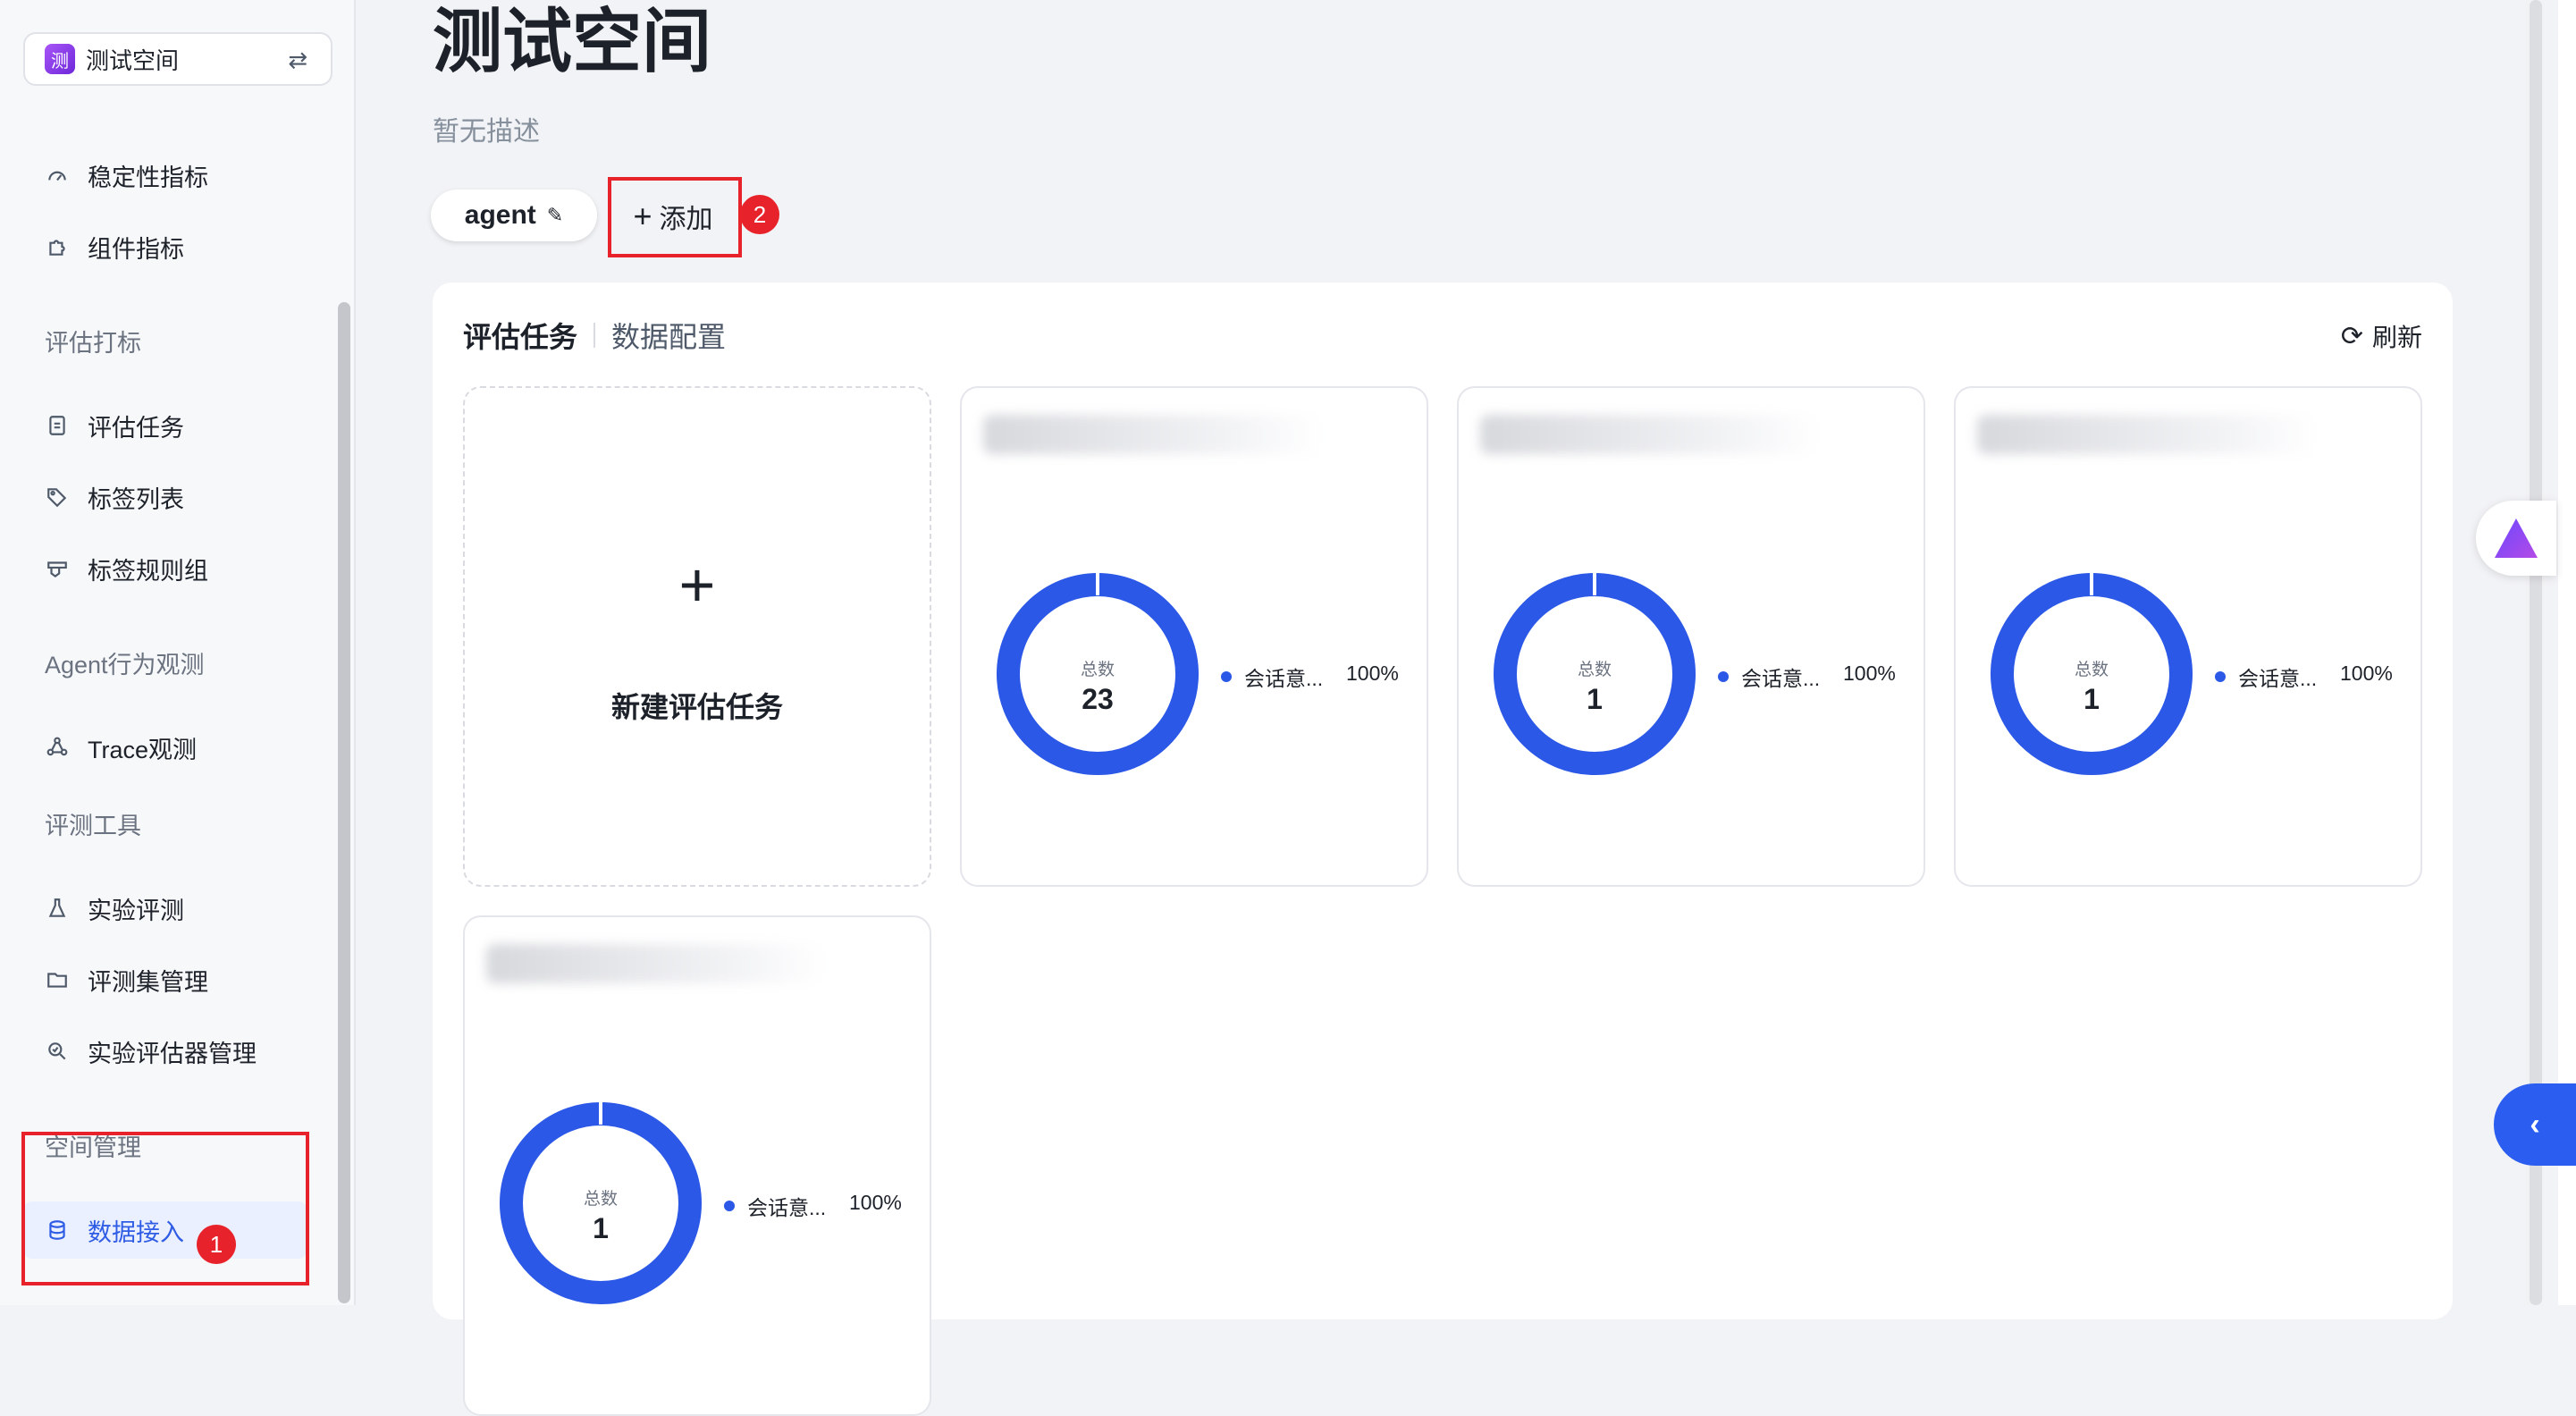 This screenshot has height=1416, width=2576. What do you see at coordinates (148, 982) in the screenshot?
I see `sidebar-item-label: 评测集管理` at bounding box center [148, 982].